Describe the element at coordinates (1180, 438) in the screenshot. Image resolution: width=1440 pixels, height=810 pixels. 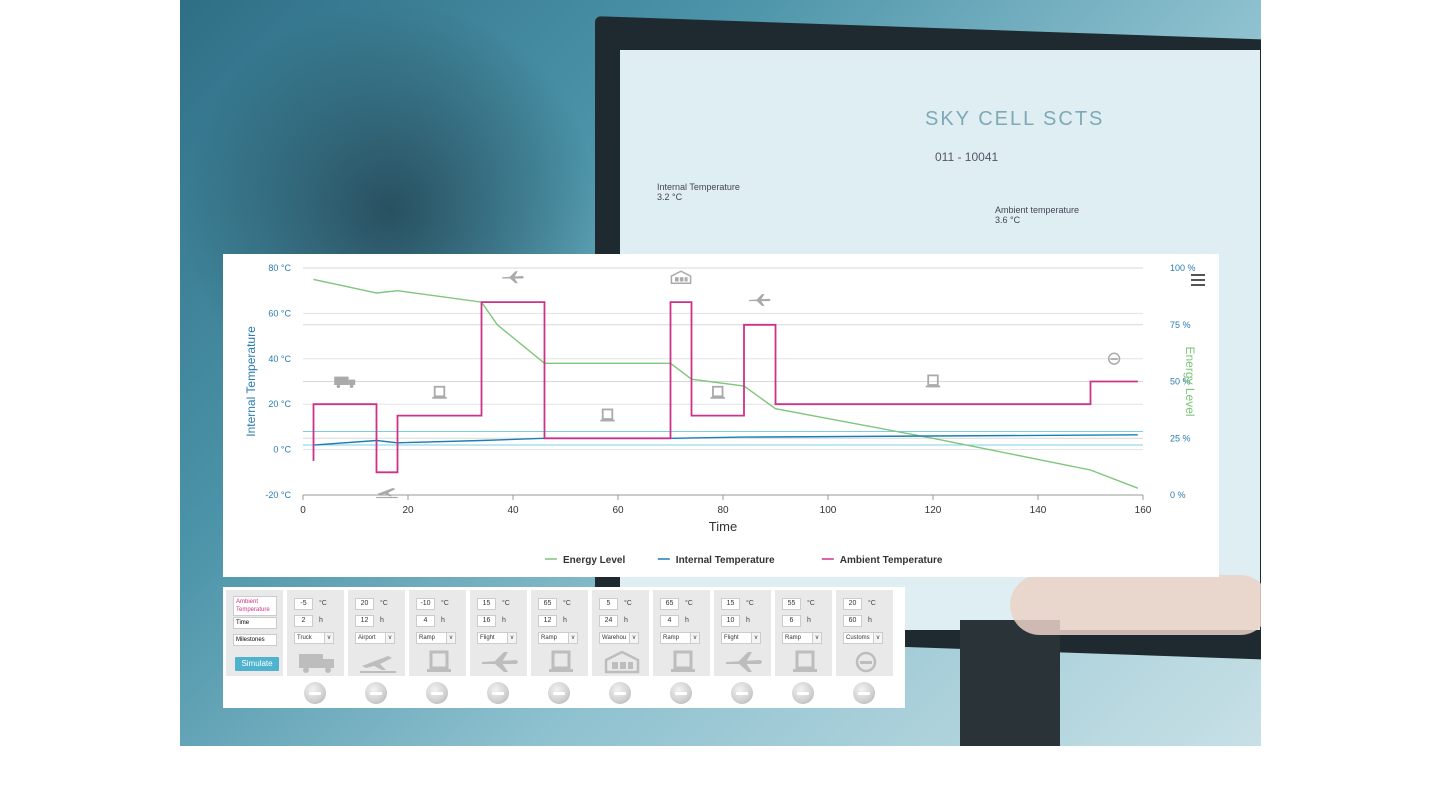
I see `y-right-tick-label: 25 %` at that location.